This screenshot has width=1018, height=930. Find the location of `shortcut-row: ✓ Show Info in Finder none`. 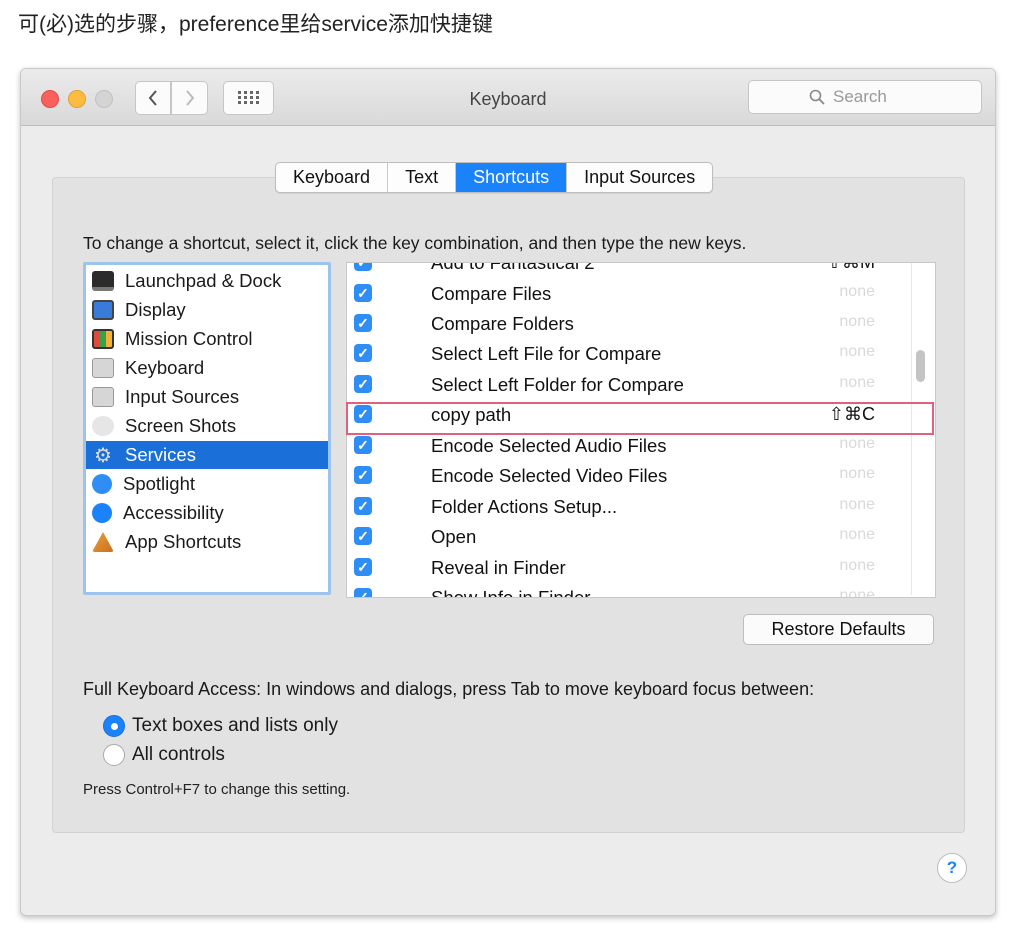

shortcut-row: ✓ Show Info in Finder none is located at coordinates (641, 589).